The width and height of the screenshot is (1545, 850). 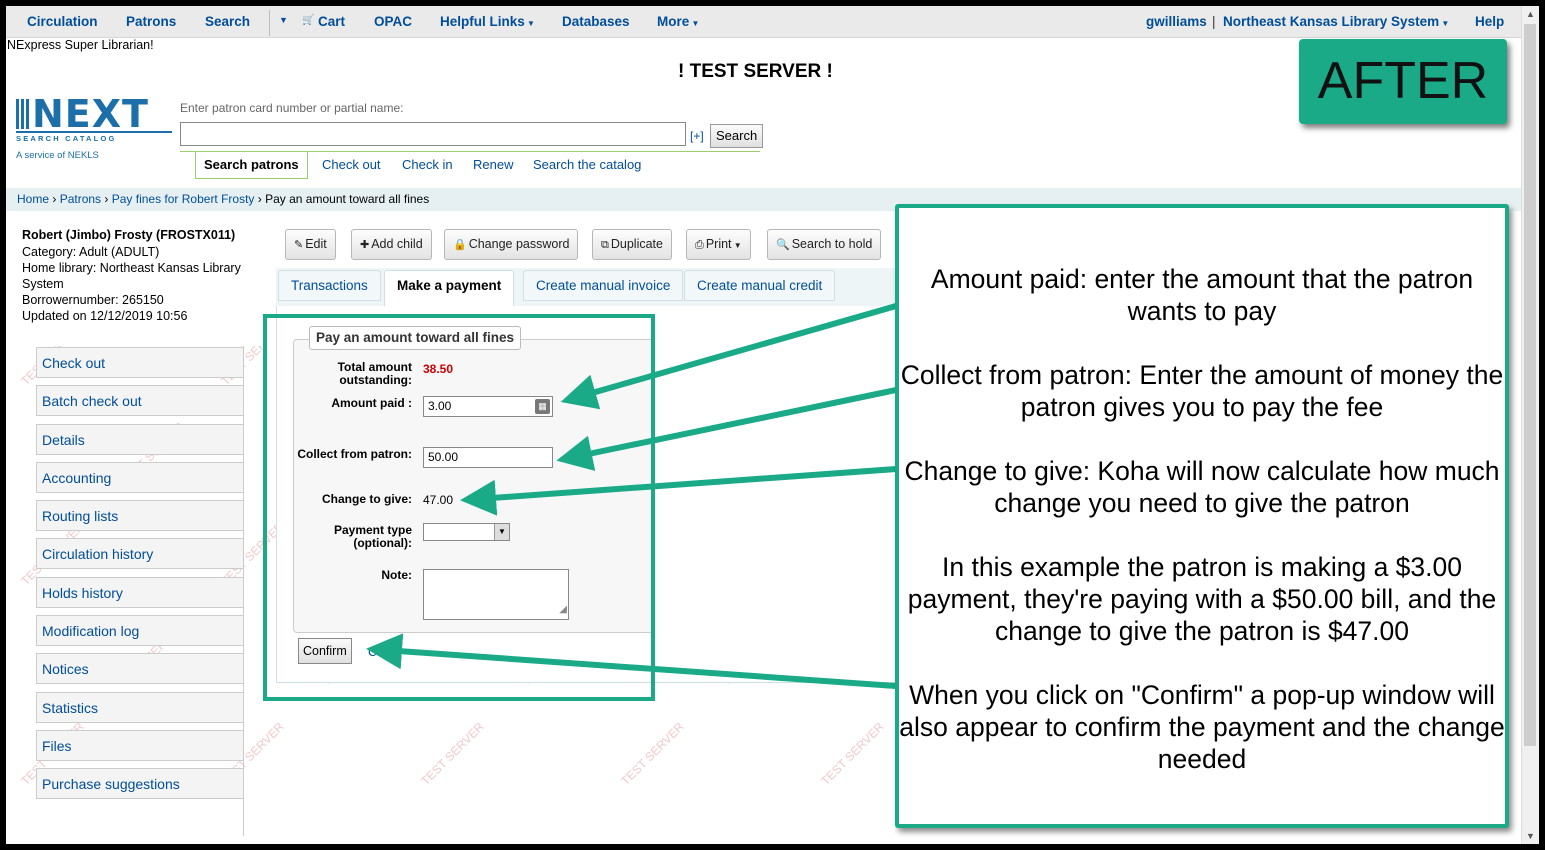 I want to click on nav-patrons: Patrons, so click(x=151, y=21).